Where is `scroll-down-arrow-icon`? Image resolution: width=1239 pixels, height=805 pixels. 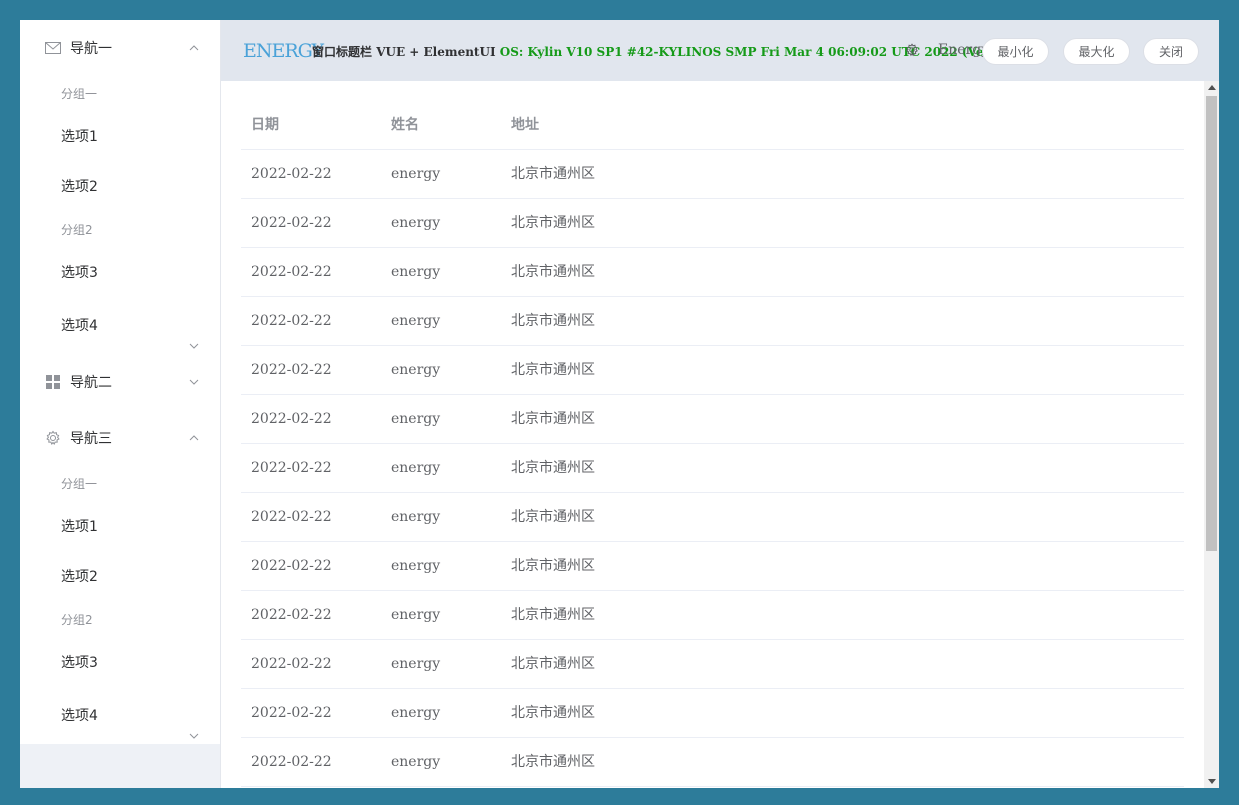
scroll-down-arrow-icon is located at coordinates (1212, 781).